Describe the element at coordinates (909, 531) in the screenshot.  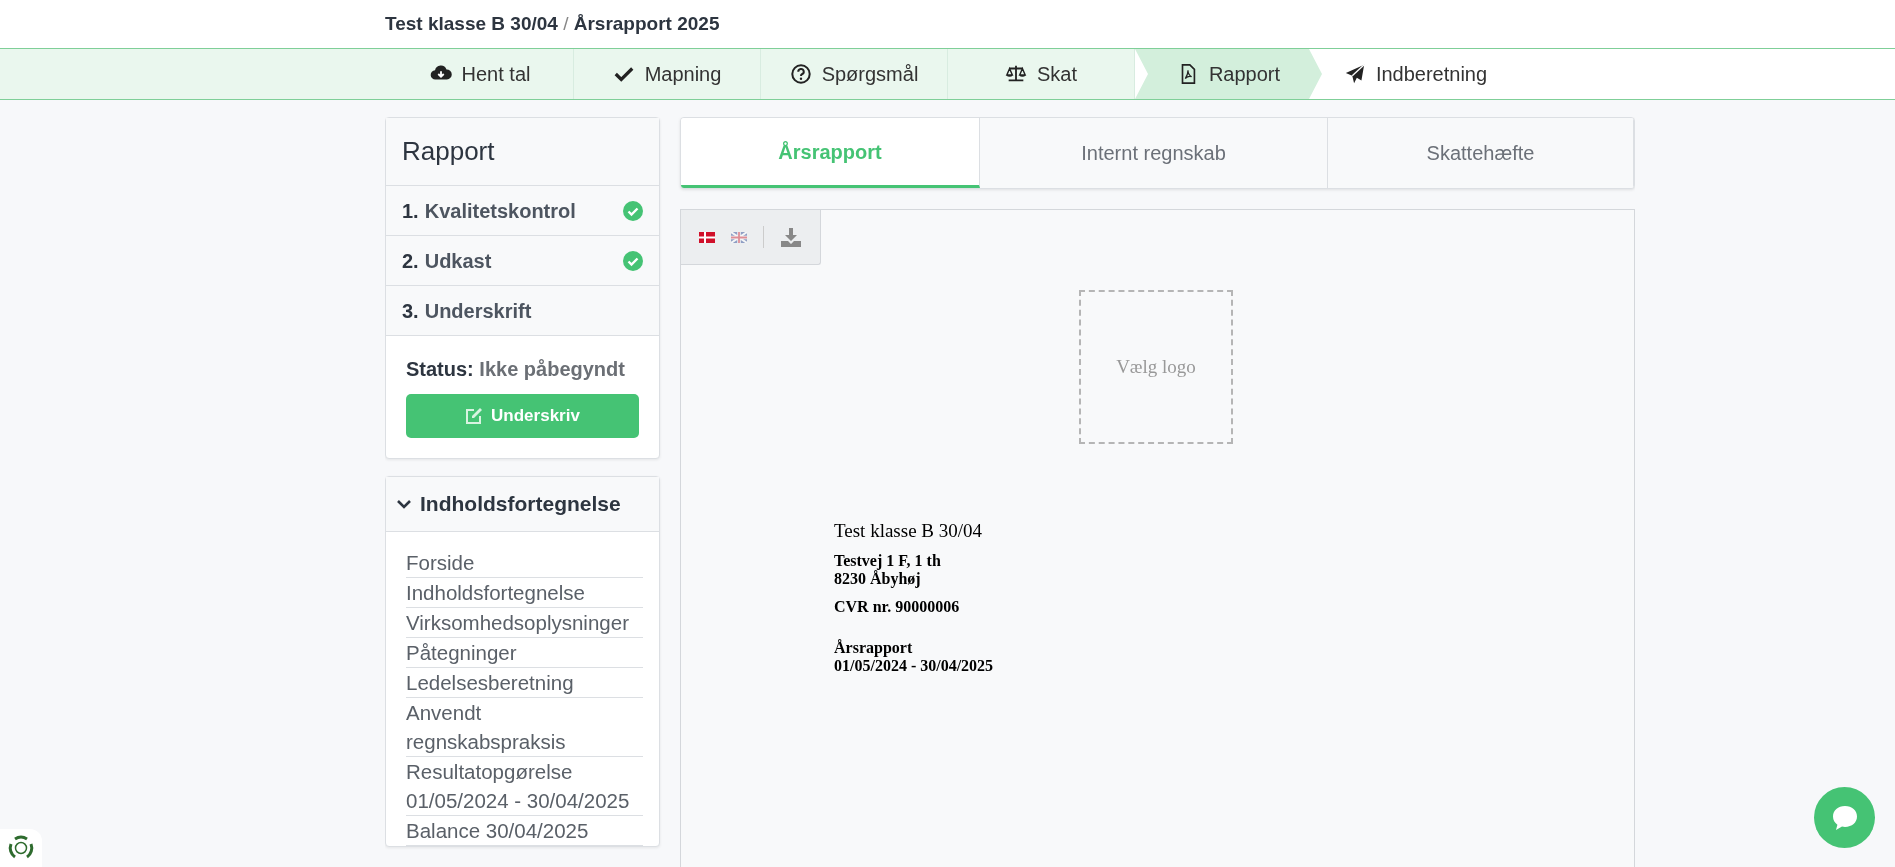
I see `company-name: Test klasse B 30/04` at that location.